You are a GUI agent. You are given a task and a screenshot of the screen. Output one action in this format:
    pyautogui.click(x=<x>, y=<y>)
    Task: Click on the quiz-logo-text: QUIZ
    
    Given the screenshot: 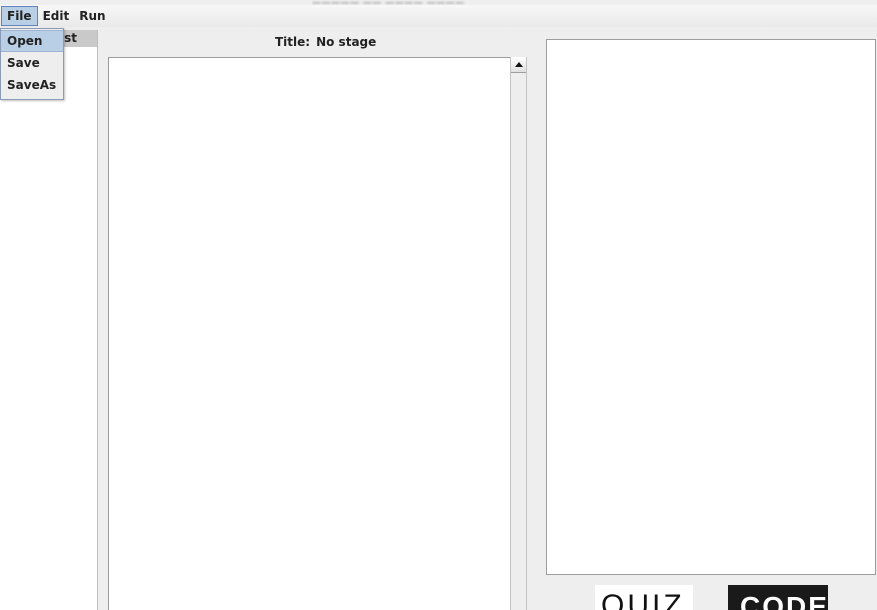 What is the action you would take?
    pyautogui.click(x=643, y=599)
    